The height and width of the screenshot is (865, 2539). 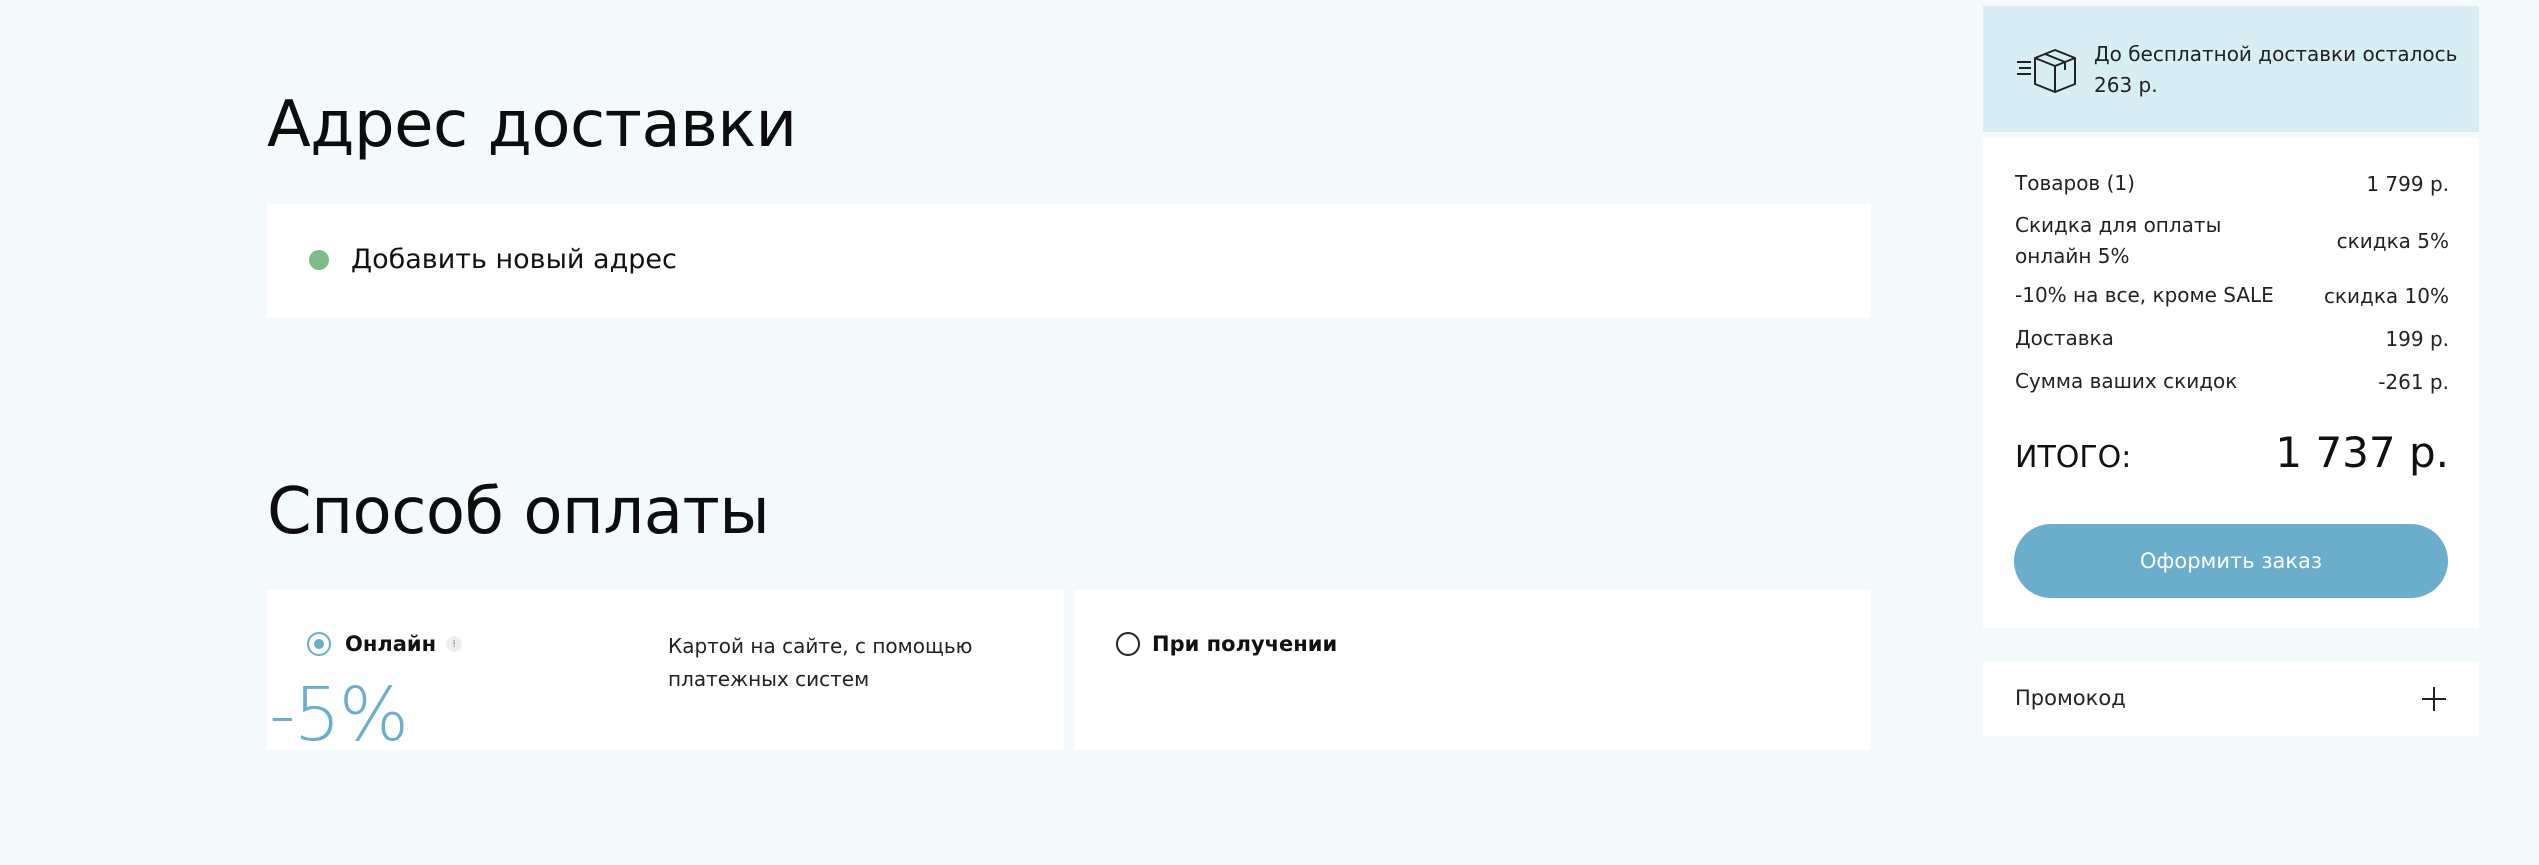 I want to click on summary-row-online-discount: Скидка для оплаты онлайн 5% скидка 5%, so click(x=2232, y=241).